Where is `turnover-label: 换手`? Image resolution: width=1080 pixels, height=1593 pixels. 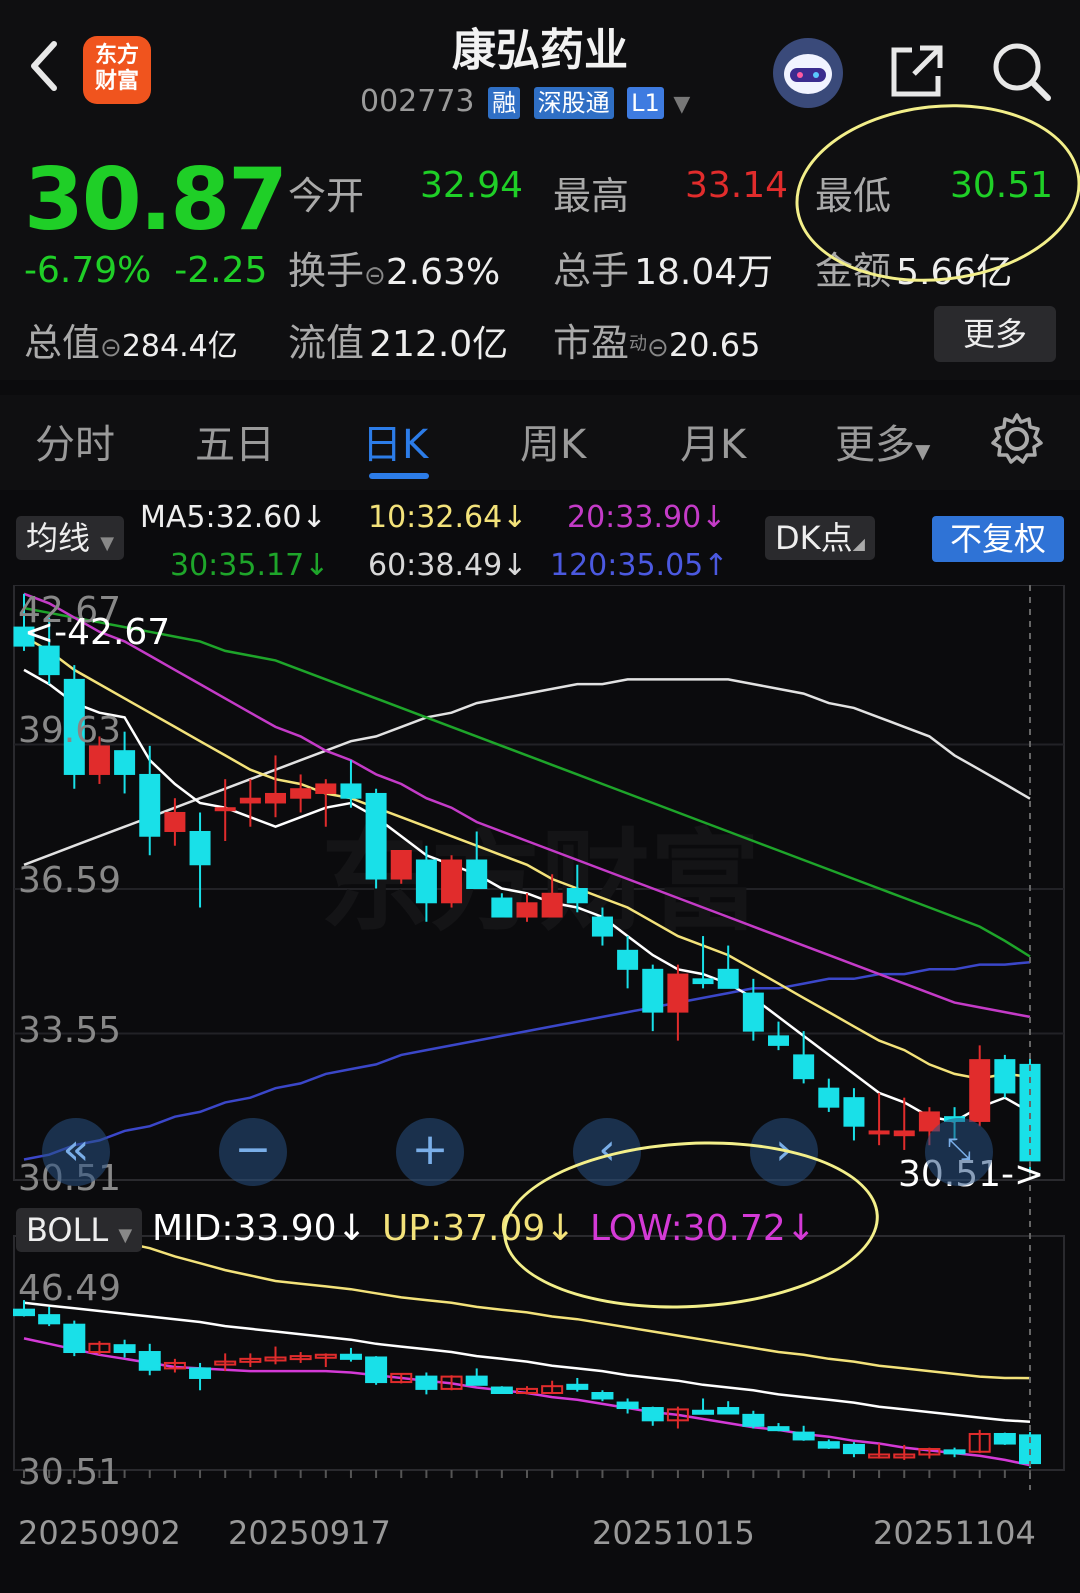 turnover-label: 换手 is located at coordinates (326, 271).